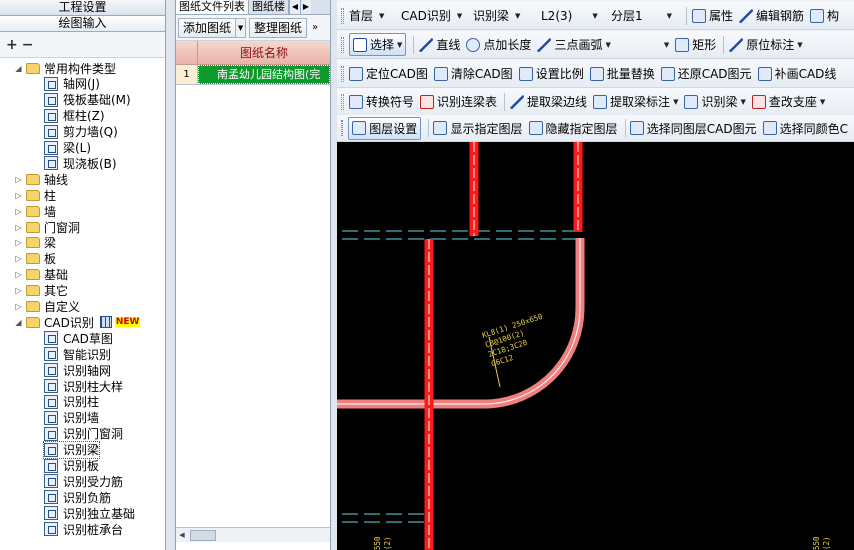  Describe the element at coordinates (47, 227) in the screenshot. I see `tree-item: ▷ 门窗洞` at that location.